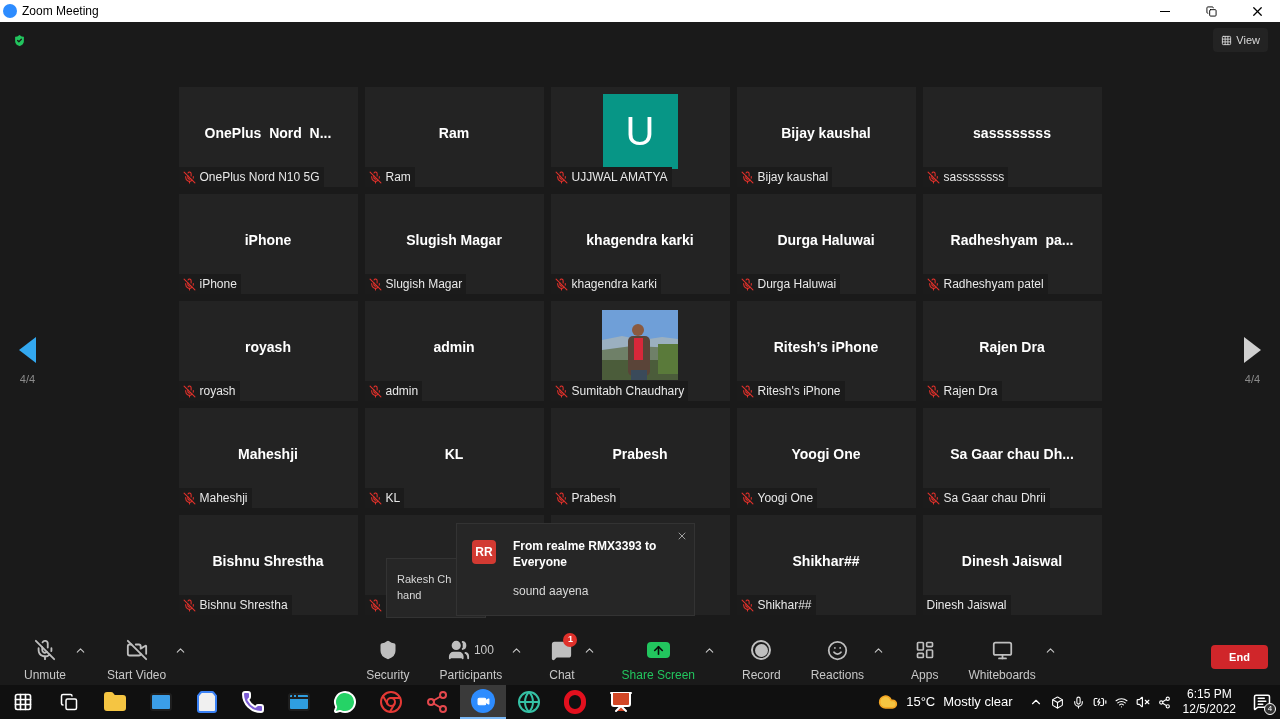 The image size is (1280, 719). Describe the element at coordinates (970, 391) in the screenshot. I see `participant-label: Rajen Dra` at that location.